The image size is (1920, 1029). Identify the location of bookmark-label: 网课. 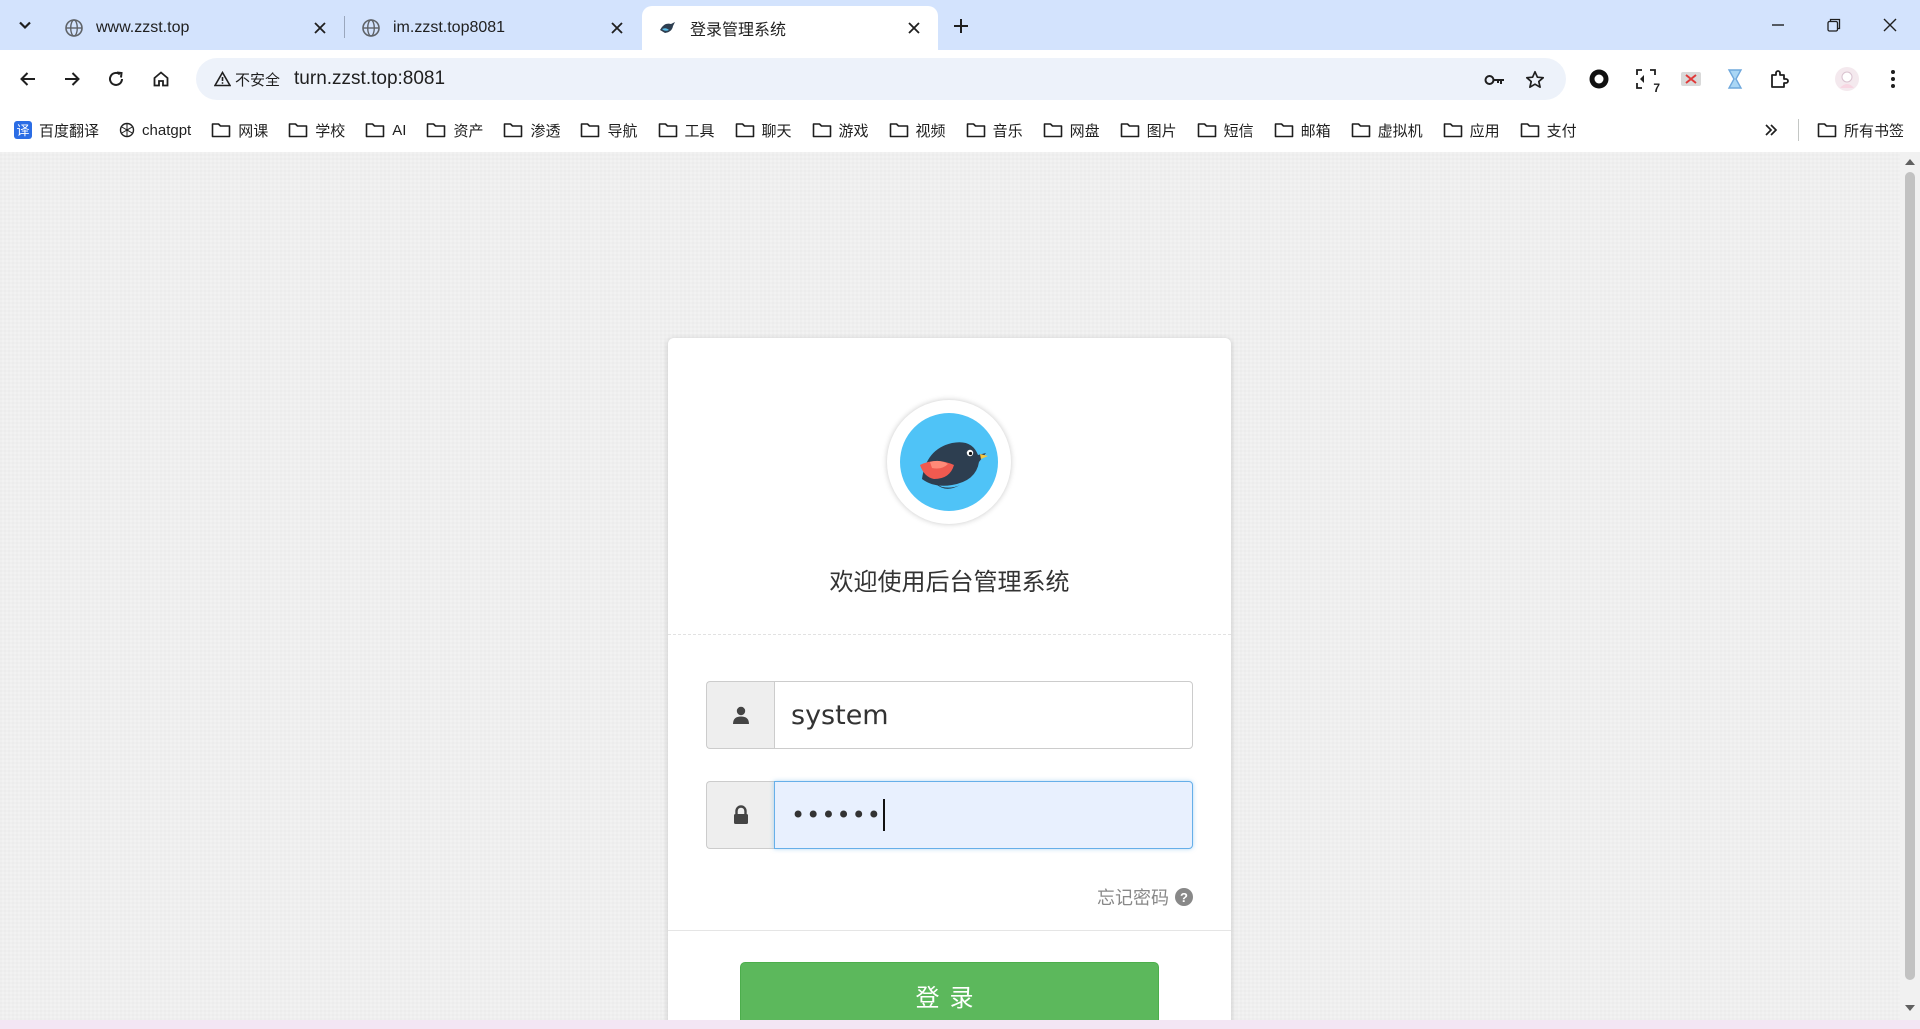
(253, 131).